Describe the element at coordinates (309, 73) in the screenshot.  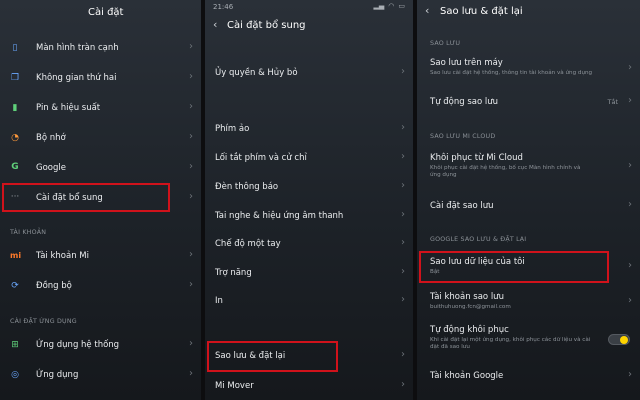
I see `list-item-authorization: Ủy quyền & Hủy bỏ ›` at that location.